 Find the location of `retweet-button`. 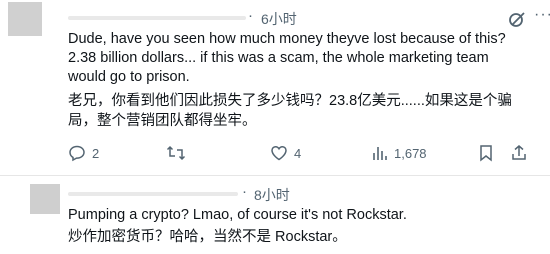

retweet-button is located at coordinates (179, 153).